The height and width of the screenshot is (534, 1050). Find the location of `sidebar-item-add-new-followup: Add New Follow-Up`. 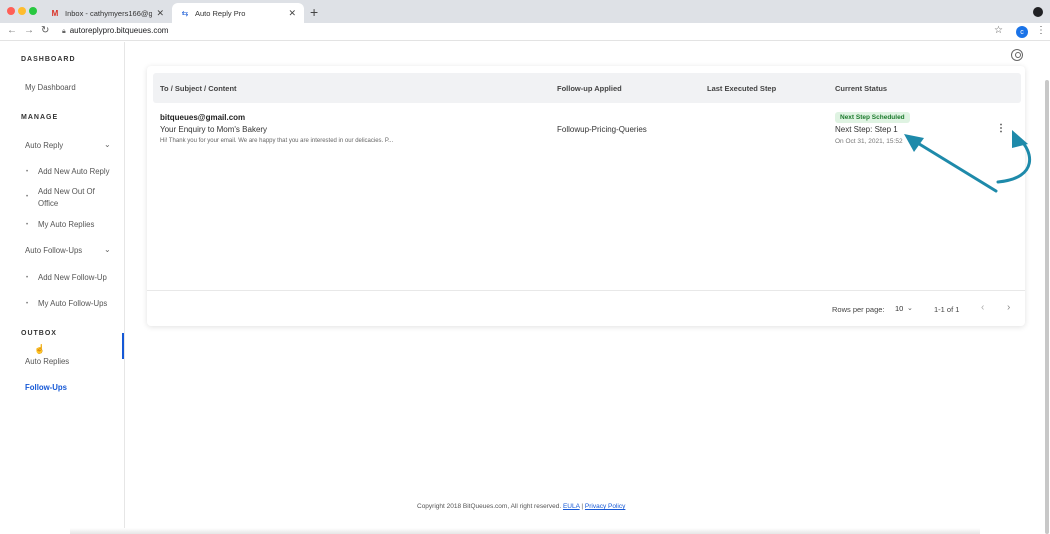

sidebar-item-add-new-followup: Add New Follow-Up is located at coordinates (72, 278).